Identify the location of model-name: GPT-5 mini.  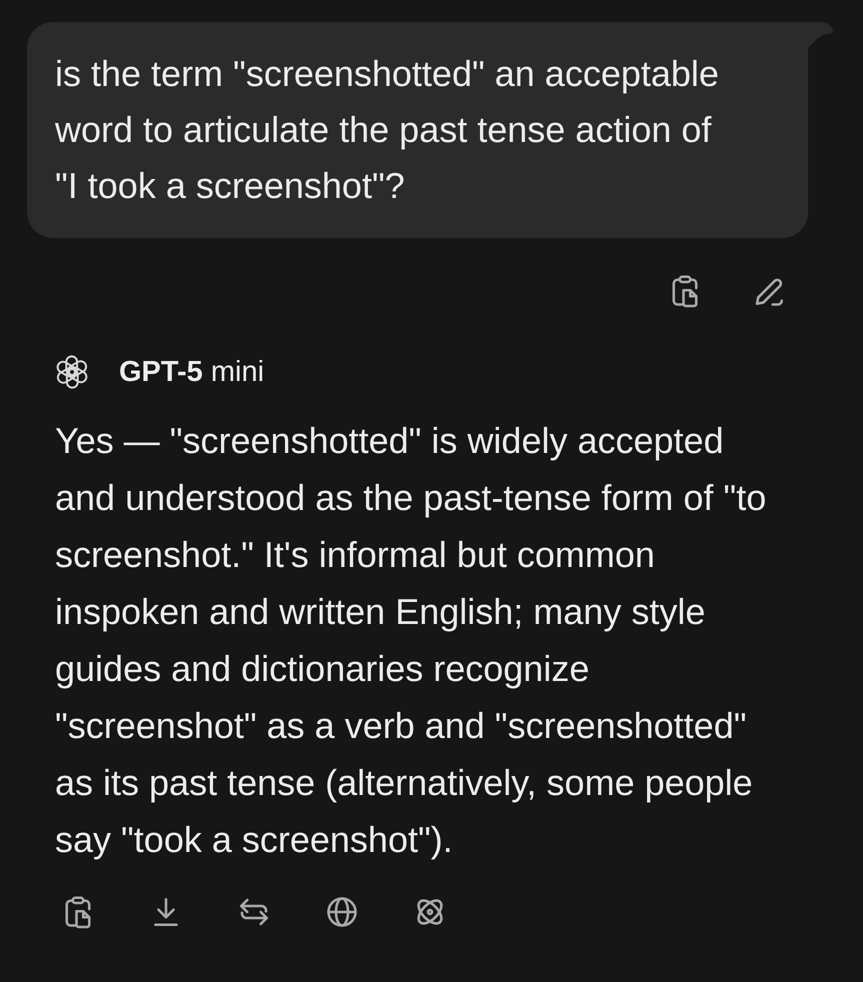
(191, 372).